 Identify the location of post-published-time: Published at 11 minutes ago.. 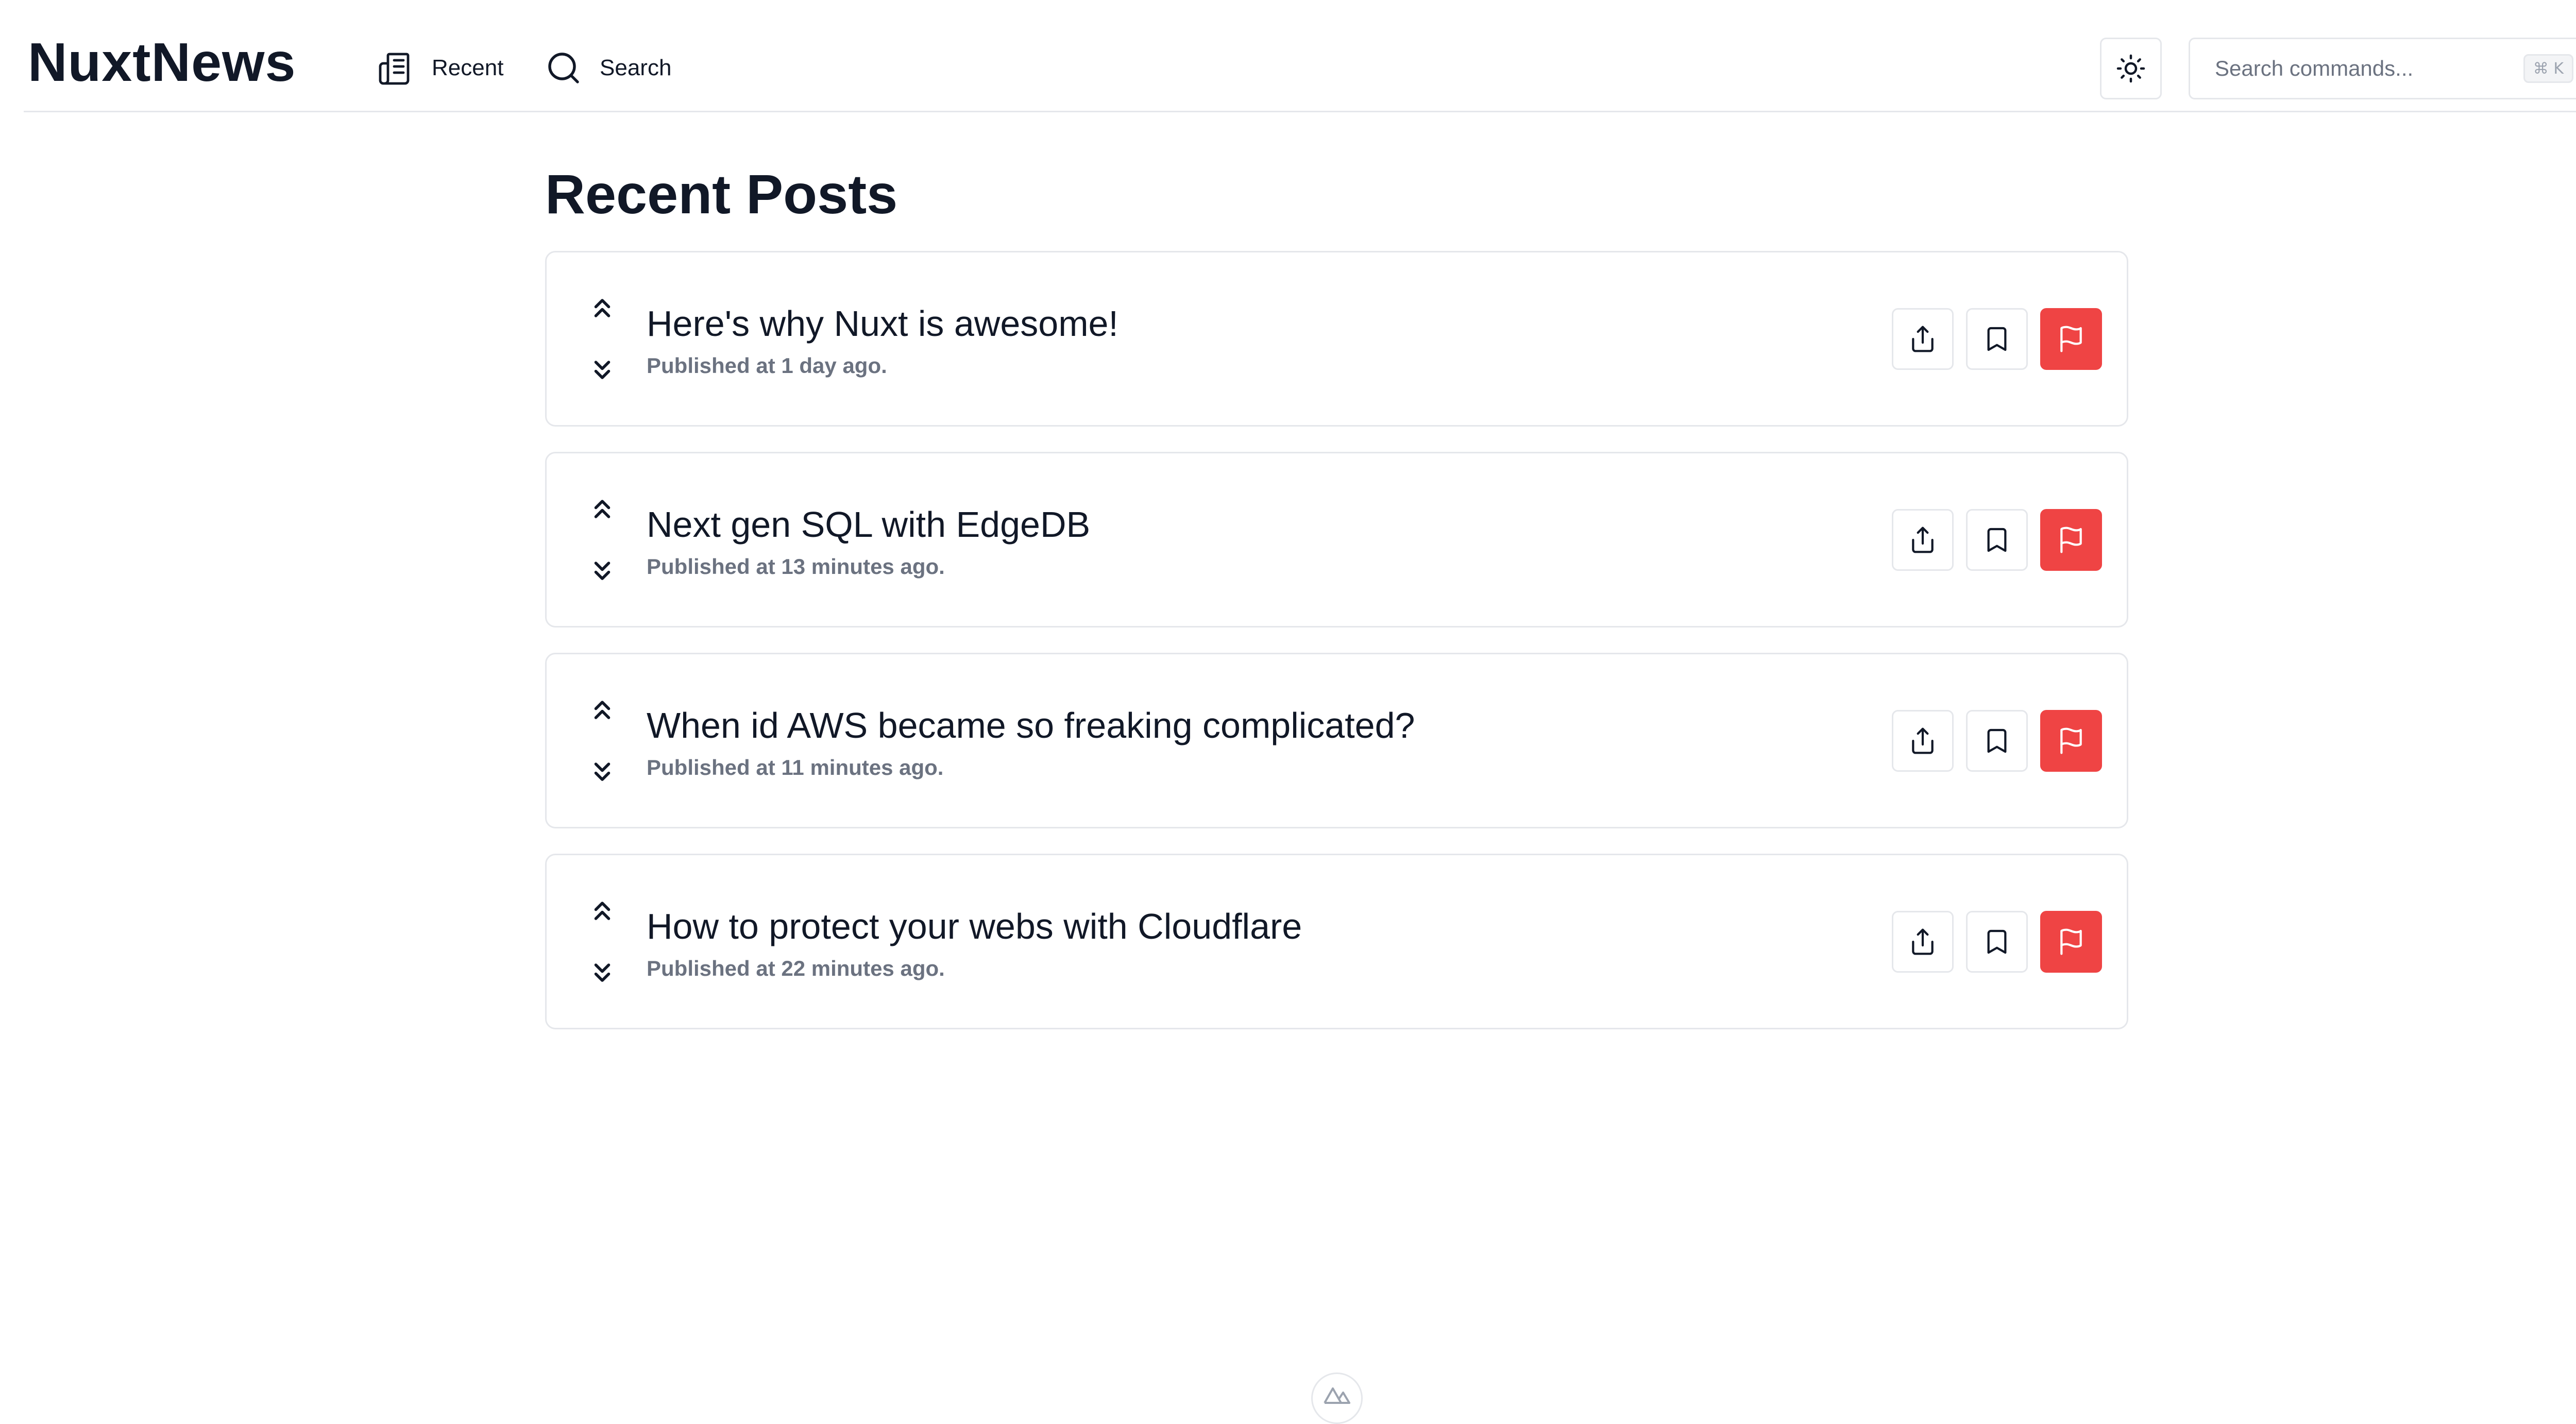
(795, 767).